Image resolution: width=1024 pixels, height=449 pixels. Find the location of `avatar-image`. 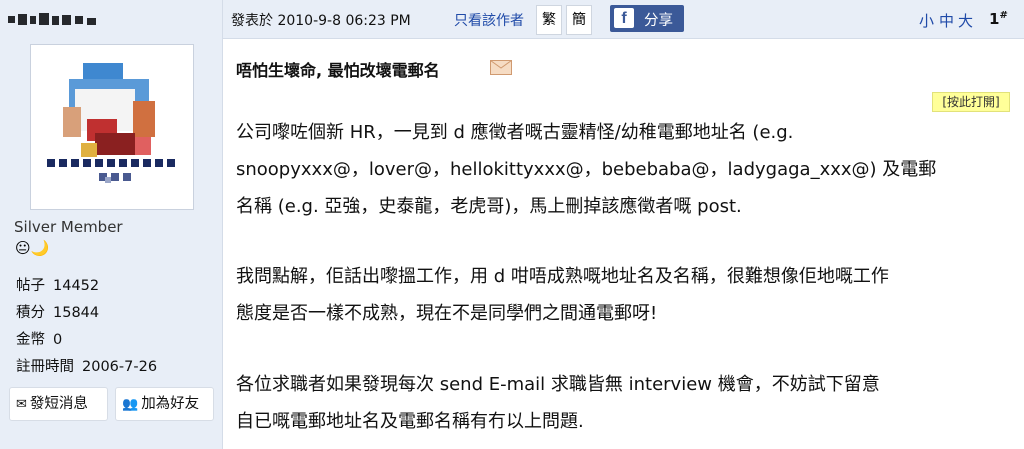

avatar-image is located at coordinates (115, 123).